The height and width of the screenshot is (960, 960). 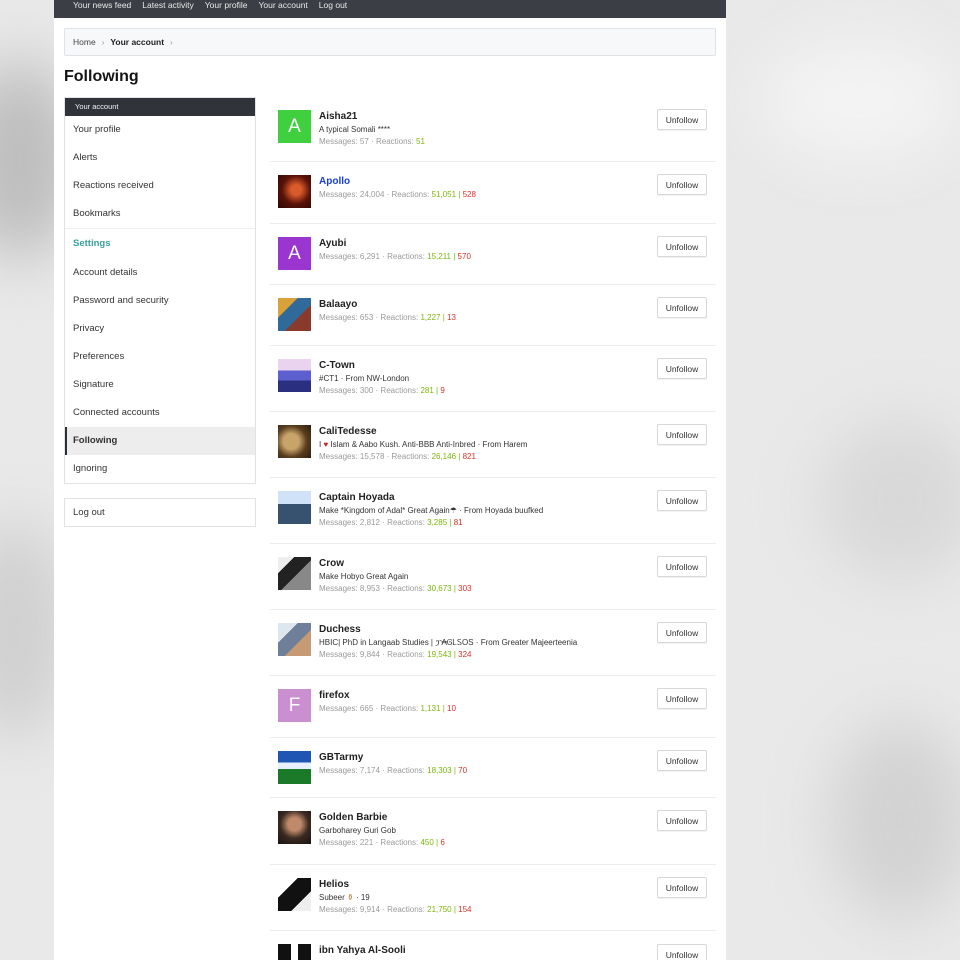 I want to click on member-username: C-Town, so click(x=337, y=365).